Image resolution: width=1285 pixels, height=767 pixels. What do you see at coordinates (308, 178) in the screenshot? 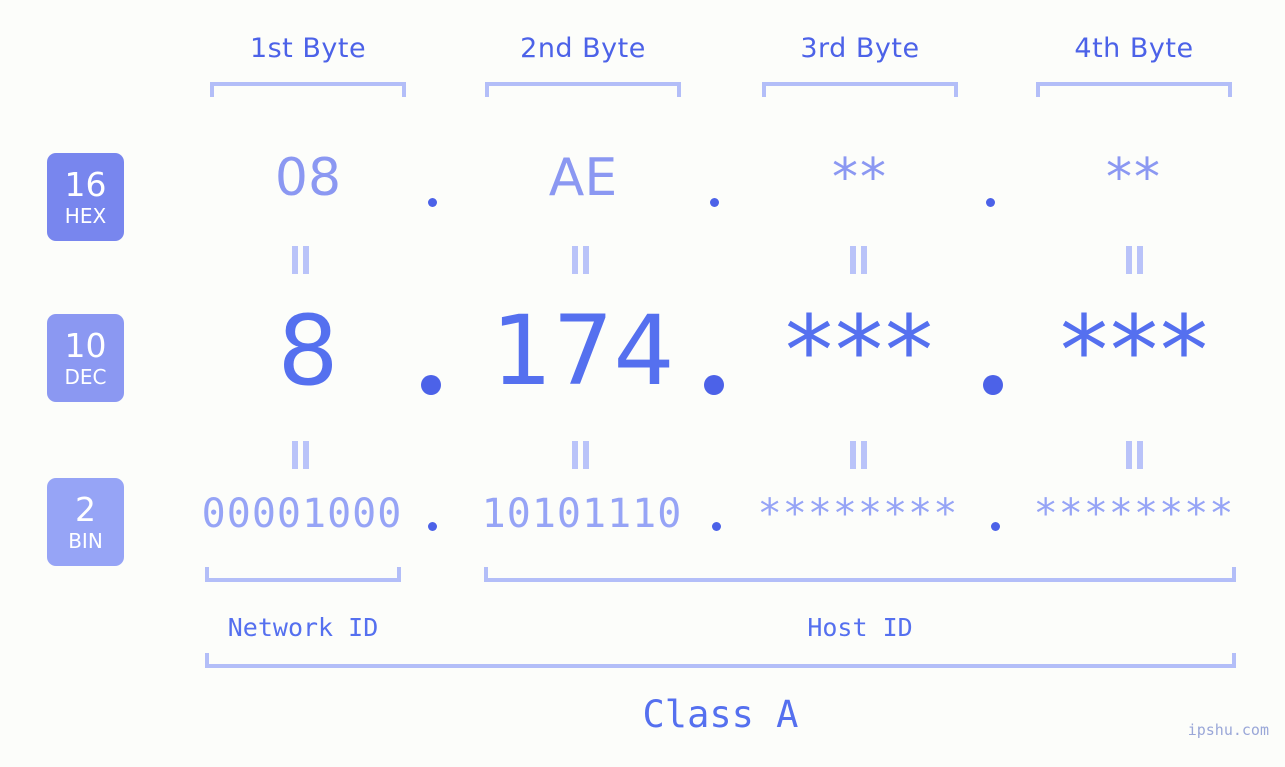
I see `hex-byte-1: 08` at bounding box center [308, 178].